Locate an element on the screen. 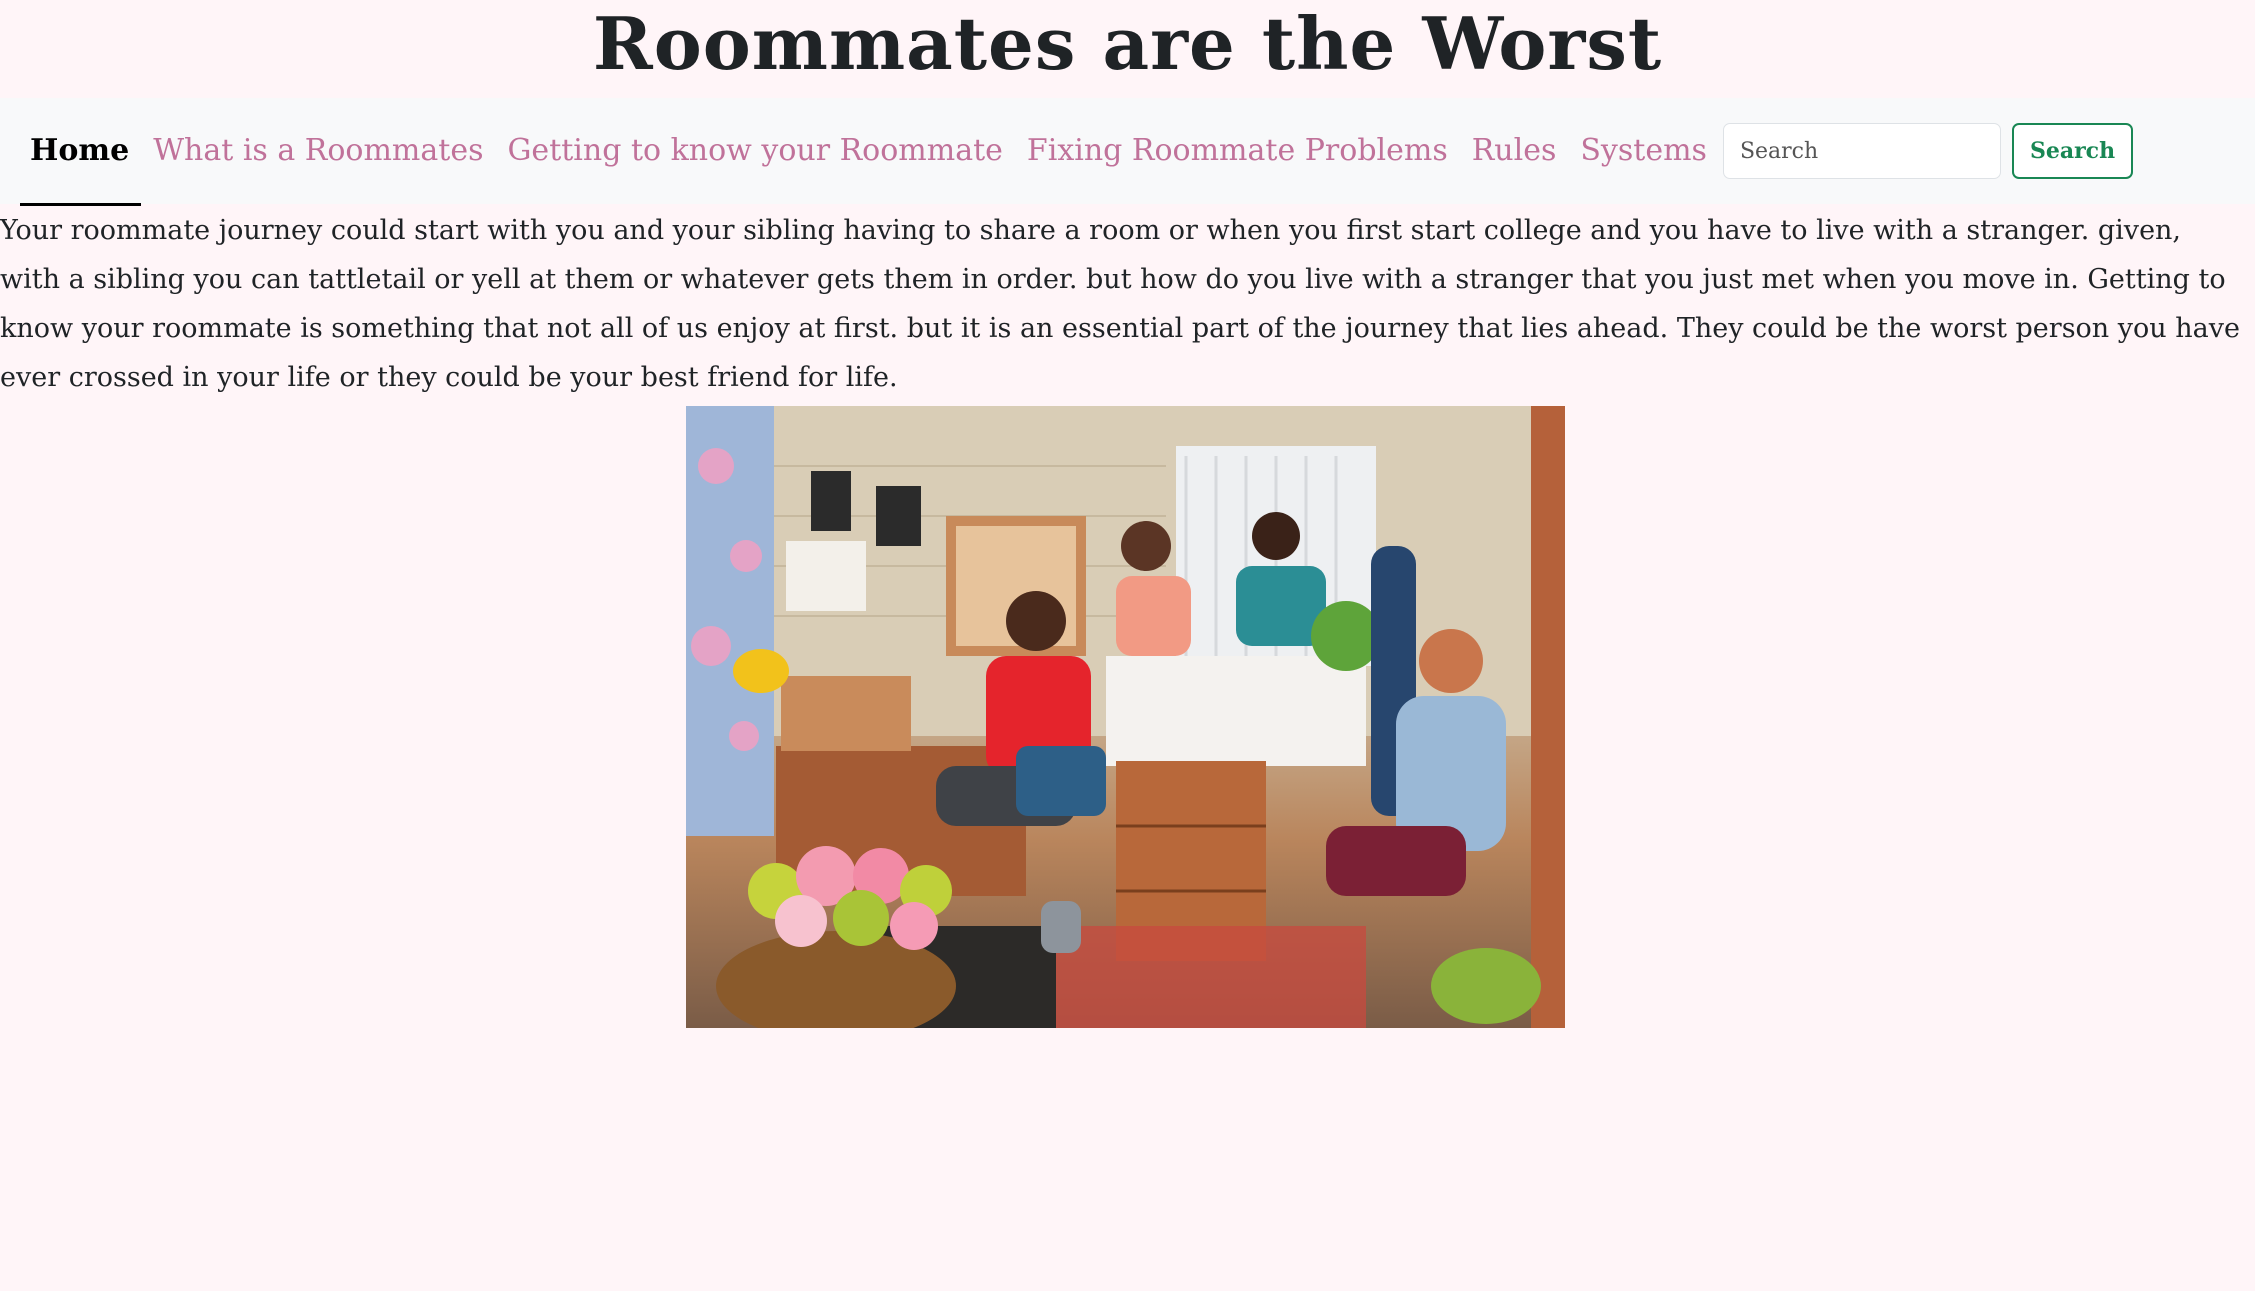 Image resolution: width=2255 pixels, height=1291 pixels. nav-fixing-problems: Fixing Roommate Problems is located at coordinates (1237, 151).